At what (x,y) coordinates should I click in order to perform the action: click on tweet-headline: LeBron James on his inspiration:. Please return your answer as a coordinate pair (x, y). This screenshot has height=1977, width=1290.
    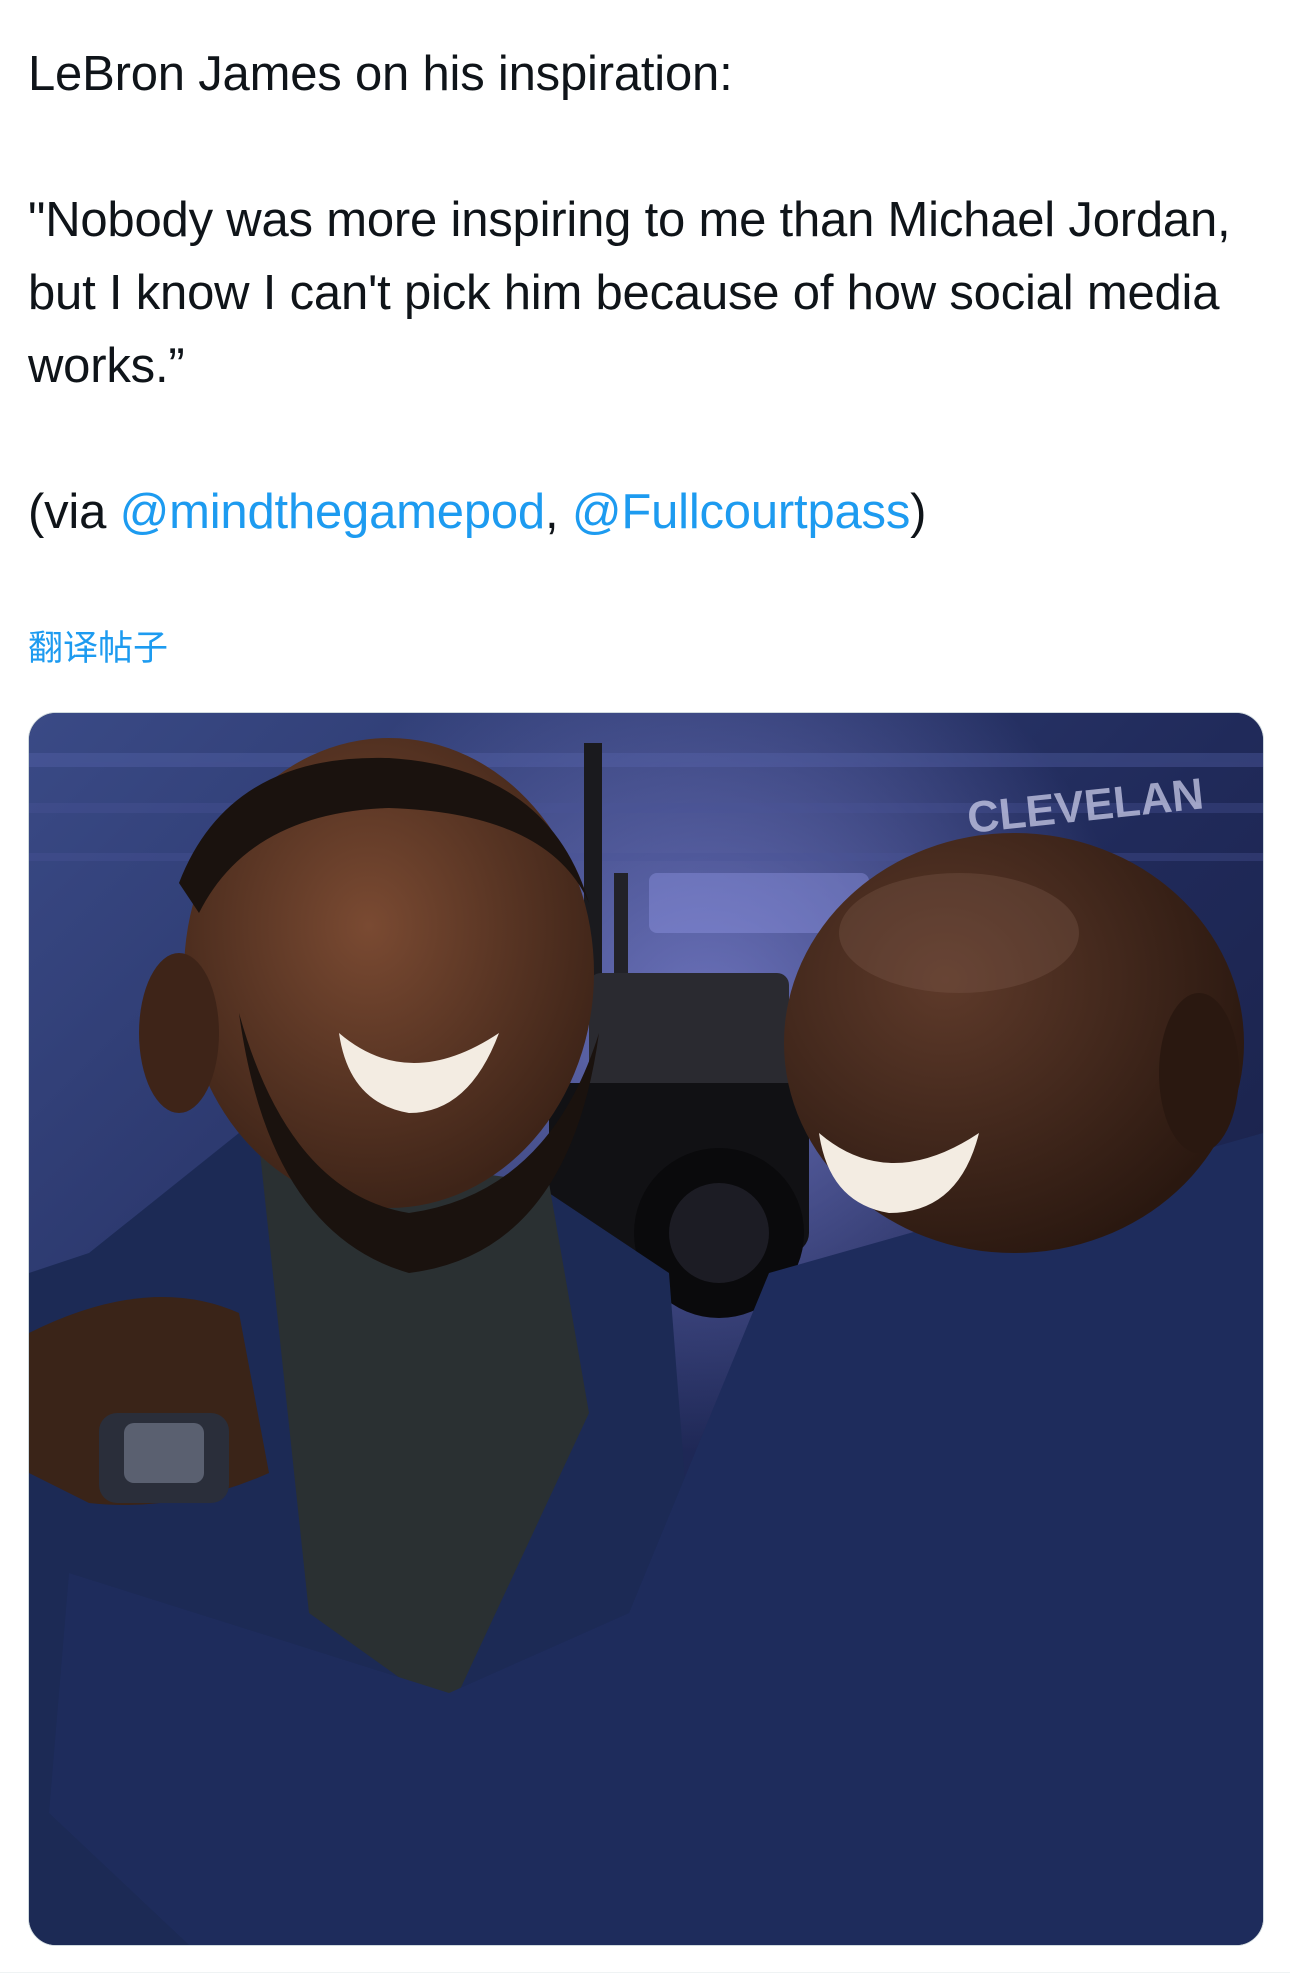
    Looking at the image, I should click on (380, 74).